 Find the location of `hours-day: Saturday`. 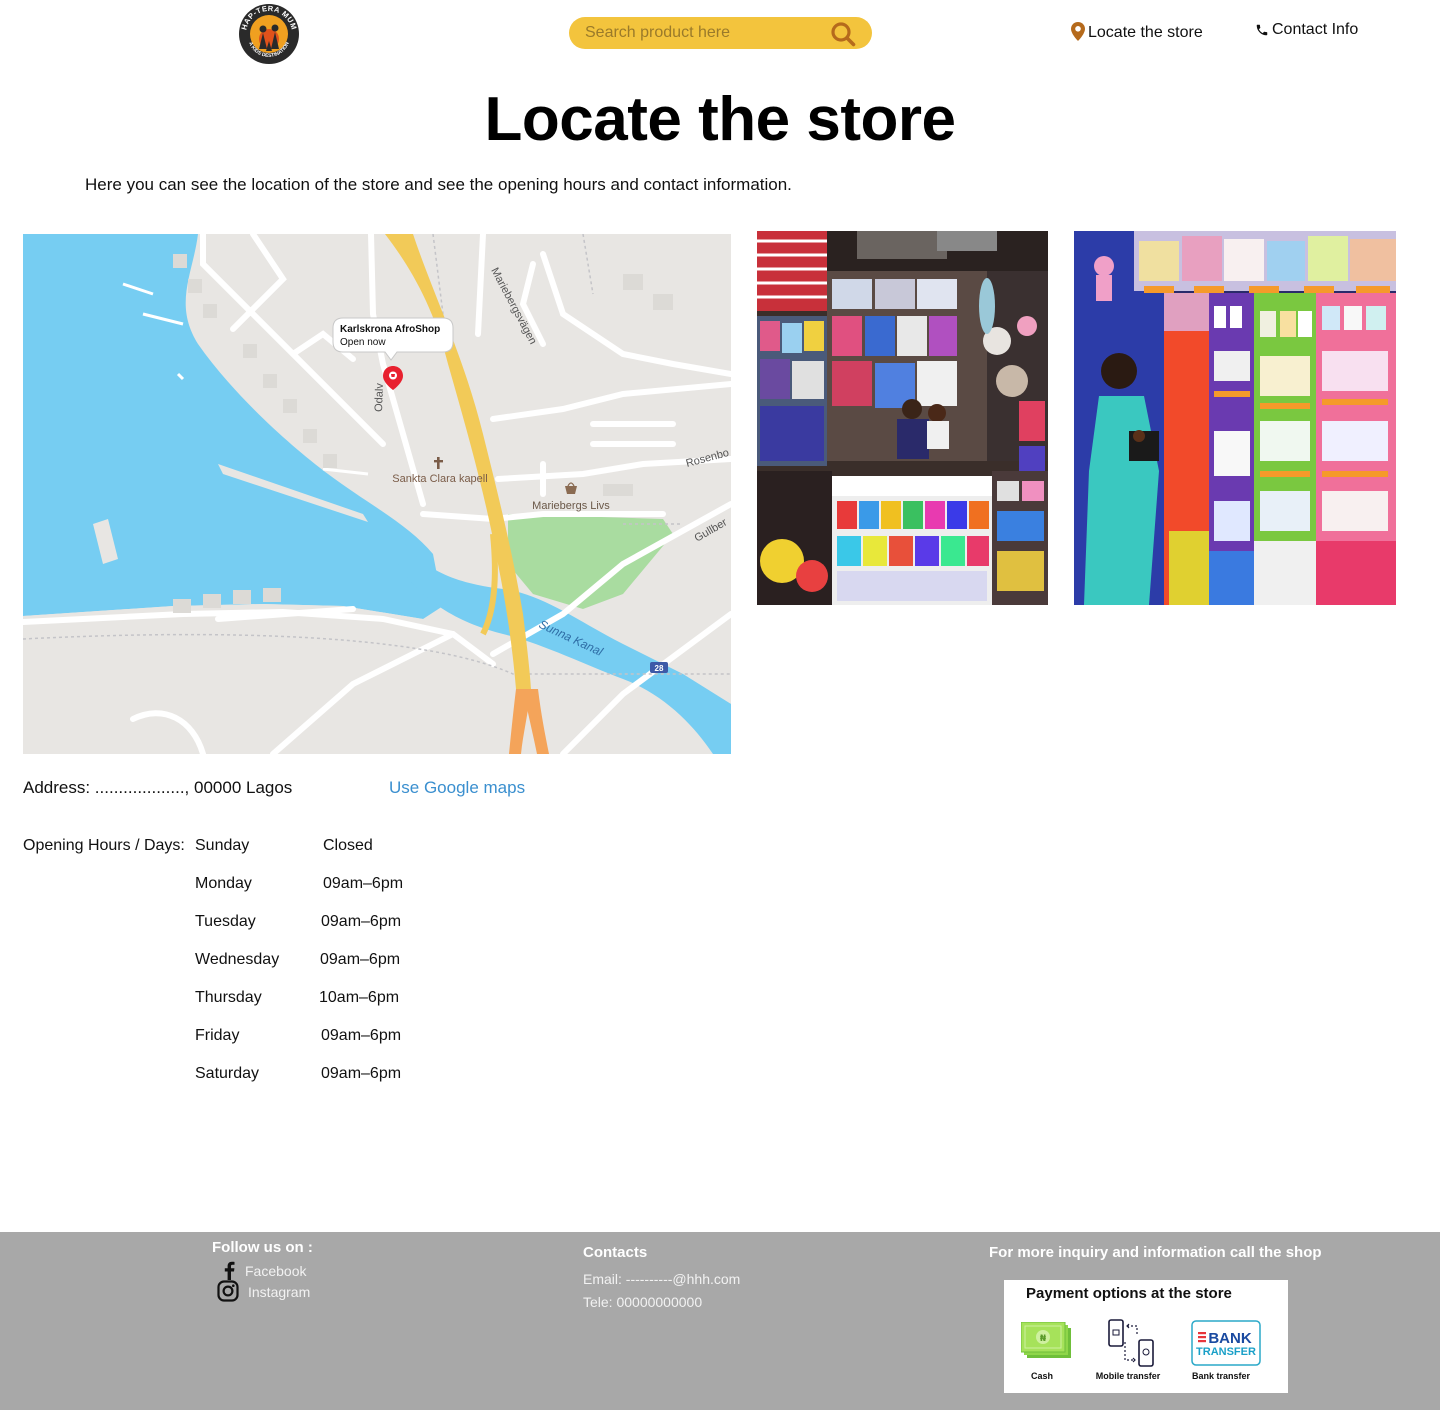

hours-day: Saturday is located at coordinates (227, 1073).